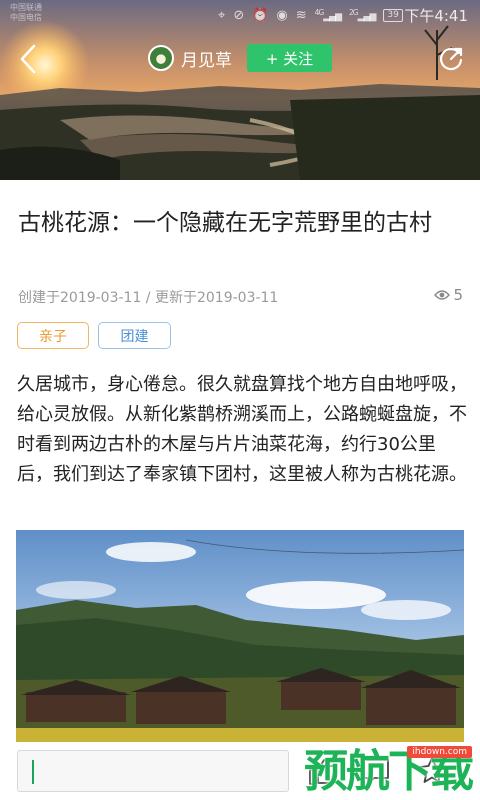 This screenshot has width=480, height=800. Describe the element at coordinates (328, 15) in the screenshot. I see `signal-1-icon: 4G▂▄▆` at that location.